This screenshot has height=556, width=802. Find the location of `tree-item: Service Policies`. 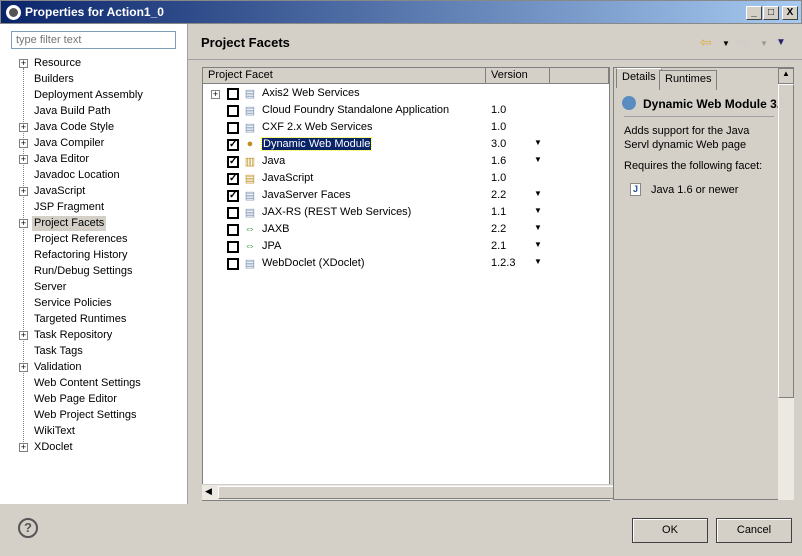

tree-item: Service Policies is located at coordinates (73, 303).